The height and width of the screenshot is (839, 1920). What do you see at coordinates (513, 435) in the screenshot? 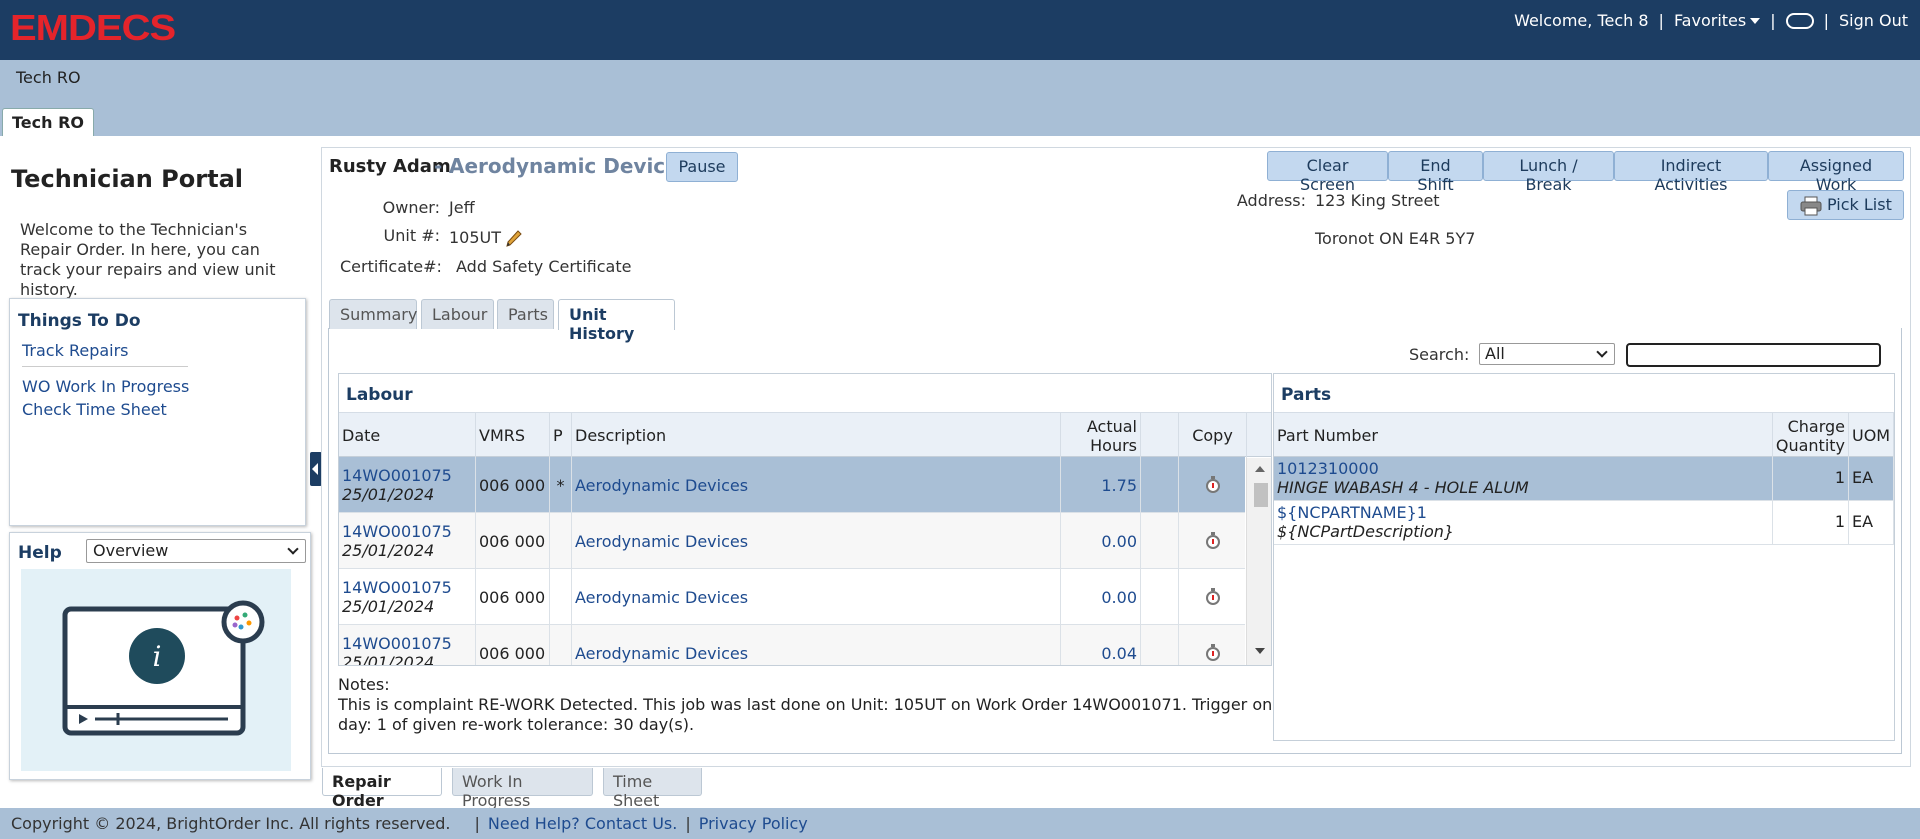
I see `col-vmrs: VMRS` at bounding box center [513, 435].